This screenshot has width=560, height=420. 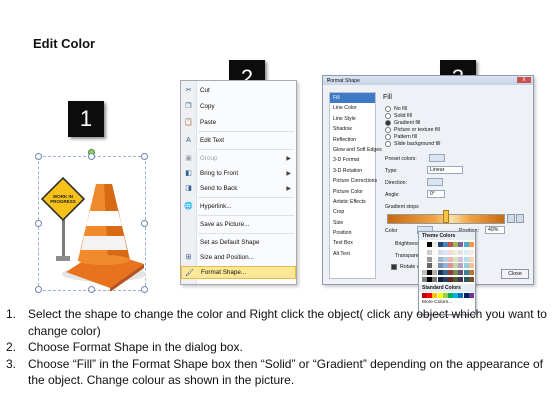 What do you see at coordinates (352, 129) in the screenshot?
I see `category-shadow: Shadow` at bounding box center [352, 129].